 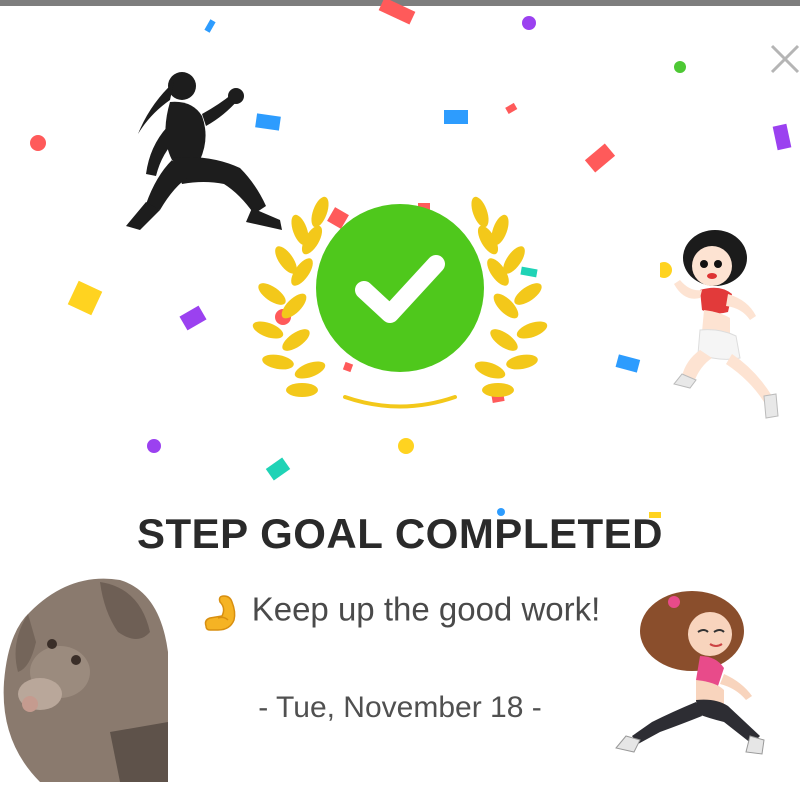 I want to click on workout-woman-silhouette-sticker, so click(x=204, y=151).